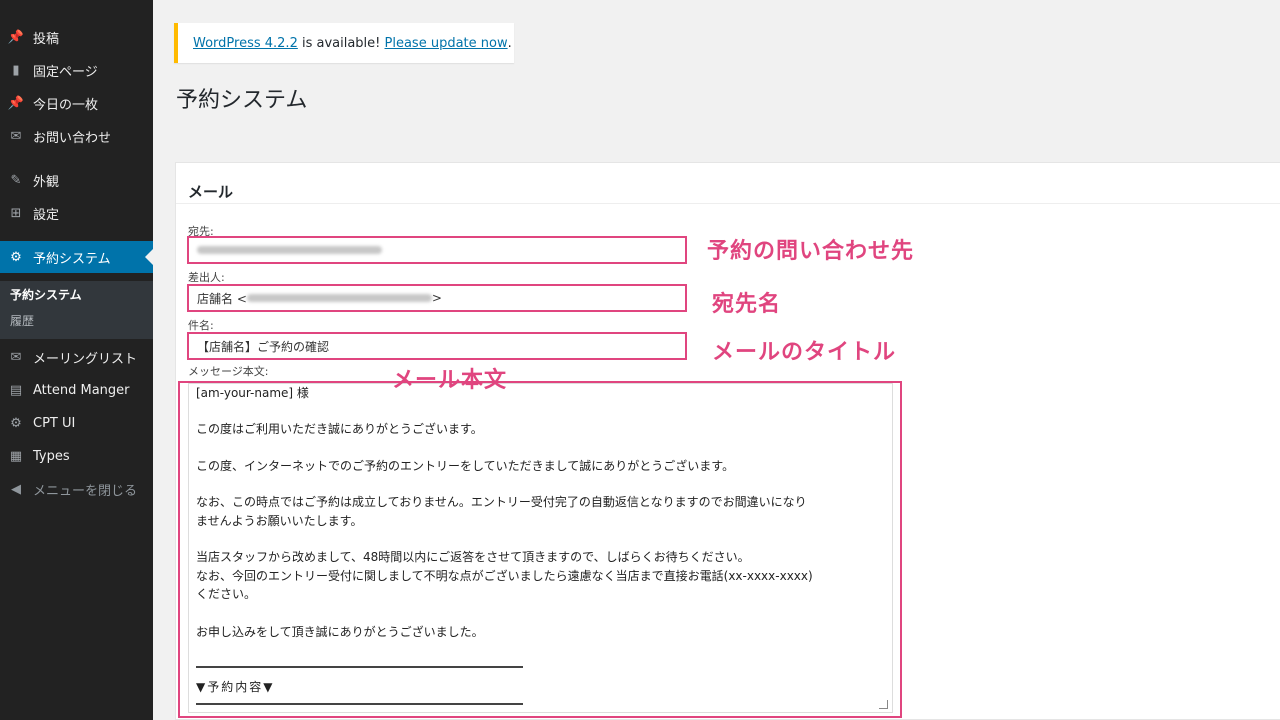  I want to click on sidebar-item-mailing-list: ✉ メーリングリスト, so click(76, 357).